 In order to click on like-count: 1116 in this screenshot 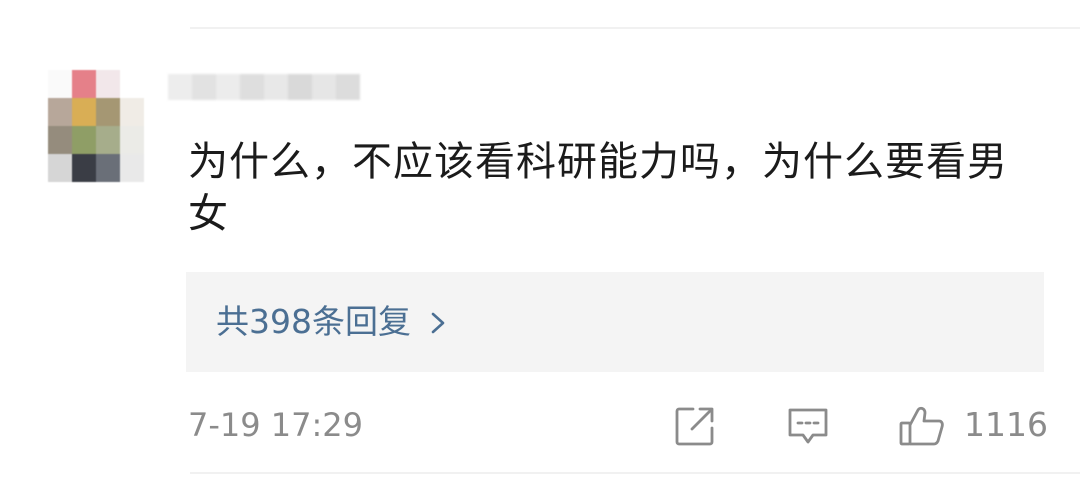, I will do `click(1006, 424)`.